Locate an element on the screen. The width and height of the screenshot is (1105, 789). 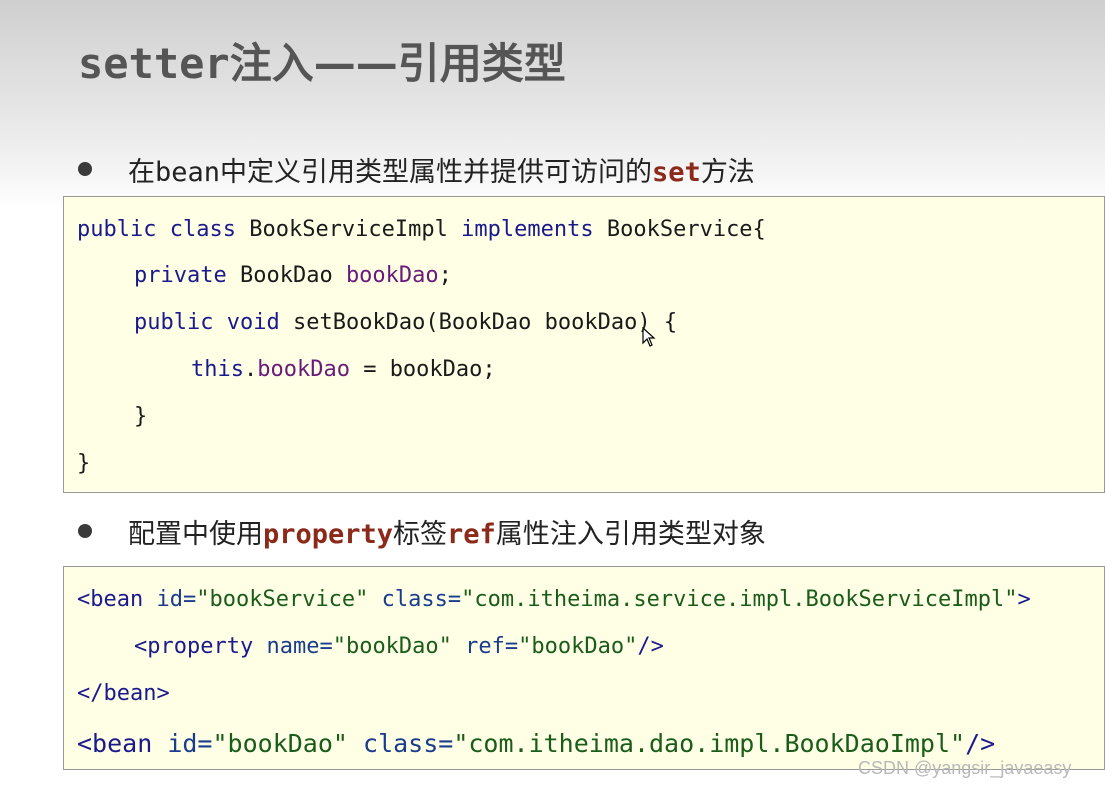
interface-name: BookService{ is located at coordinates (686, 229).